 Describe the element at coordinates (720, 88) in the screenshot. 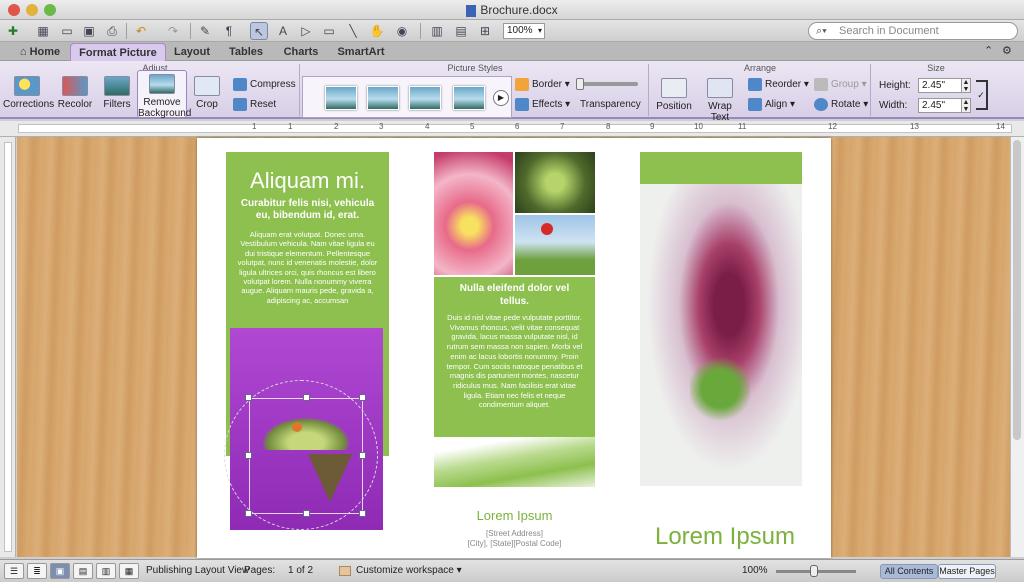

I see `wrap-text-icon` at that location.